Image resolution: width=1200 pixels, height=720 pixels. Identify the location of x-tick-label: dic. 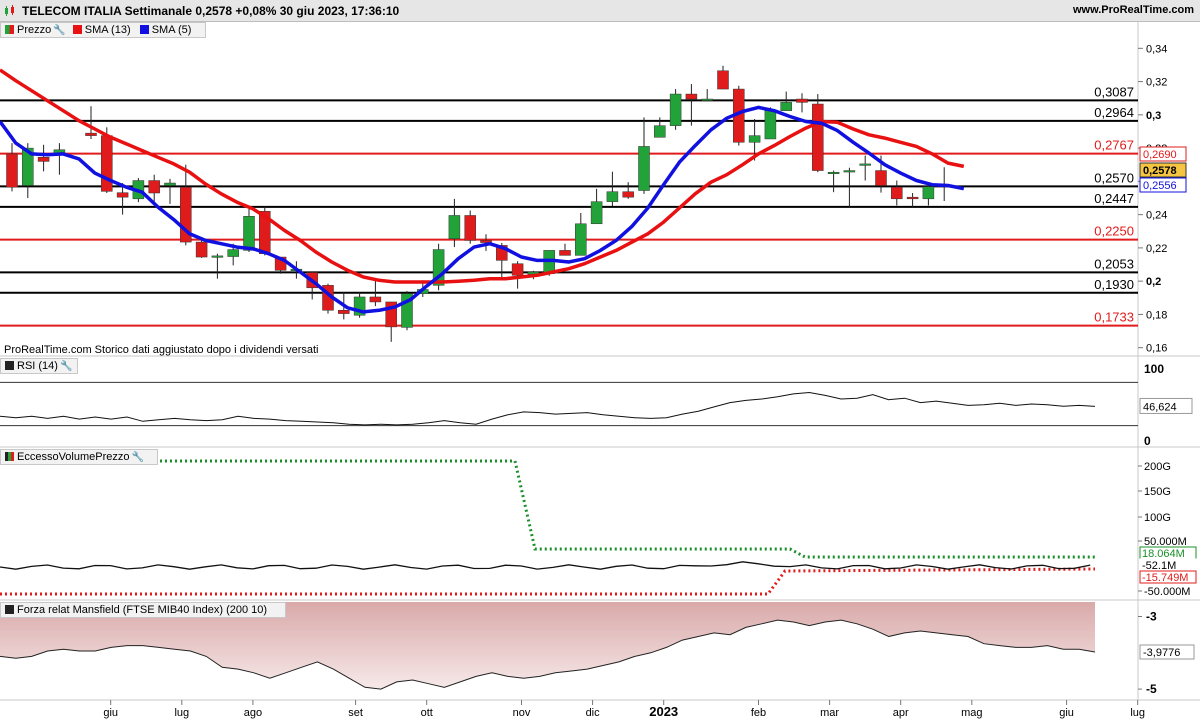
(593, 713).